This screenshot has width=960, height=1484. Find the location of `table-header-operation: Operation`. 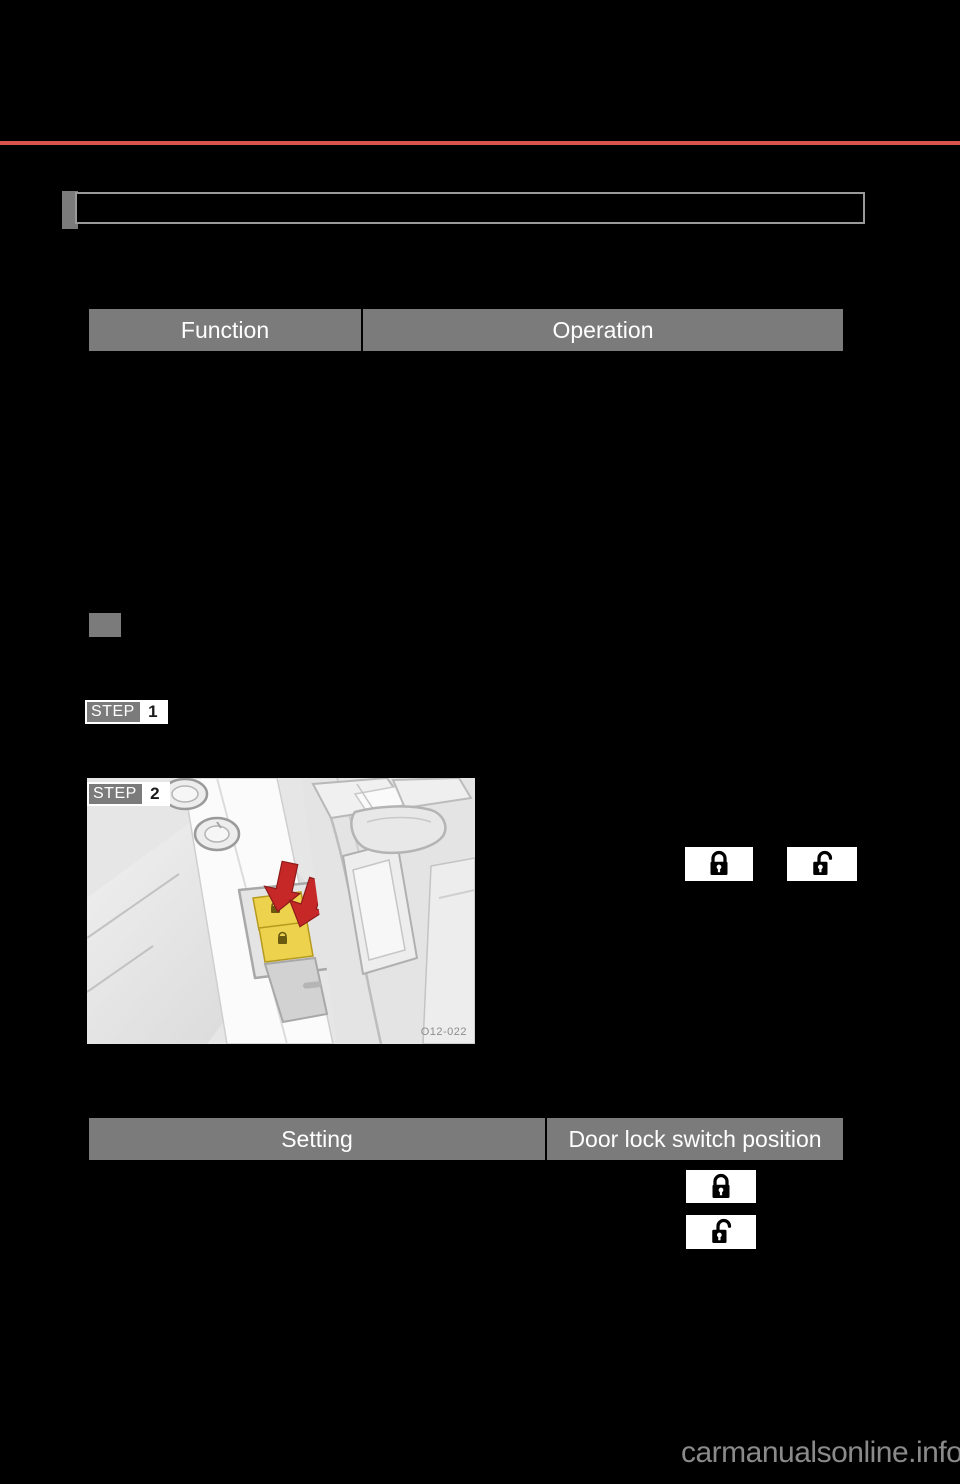

table-header-operation: Operation is located at coordinates (602, 330).